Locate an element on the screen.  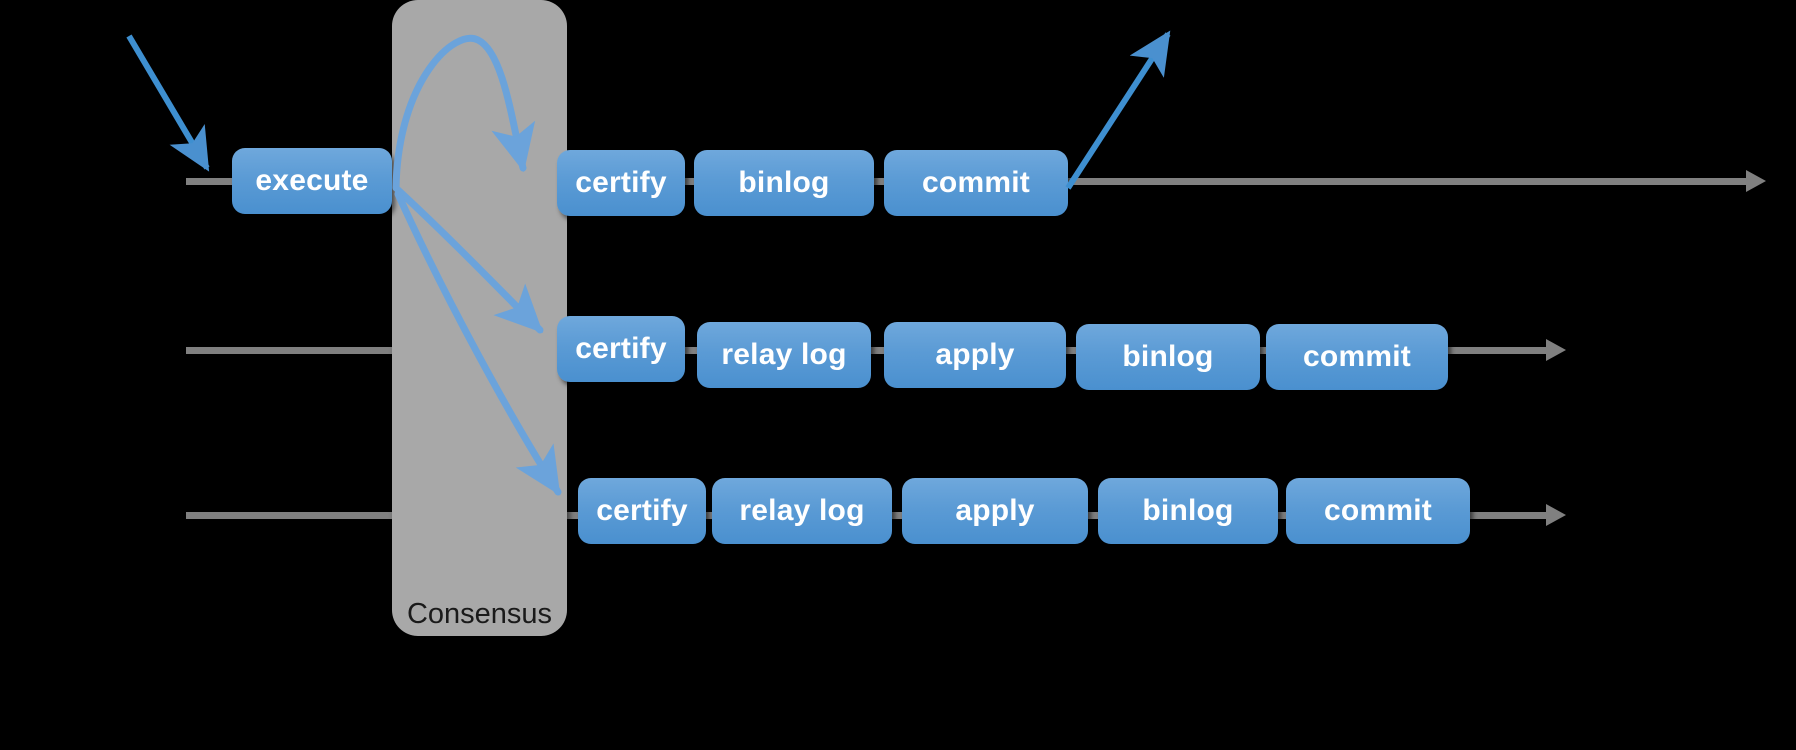
process-box-certify-row2: certify is located at coordinates (621, 349).